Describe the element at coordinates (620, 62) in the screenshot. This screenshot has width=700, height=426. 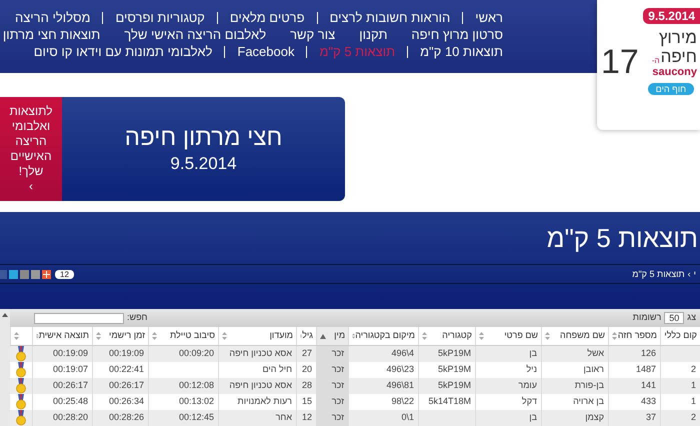
I see `logo-number: 17` at that location.